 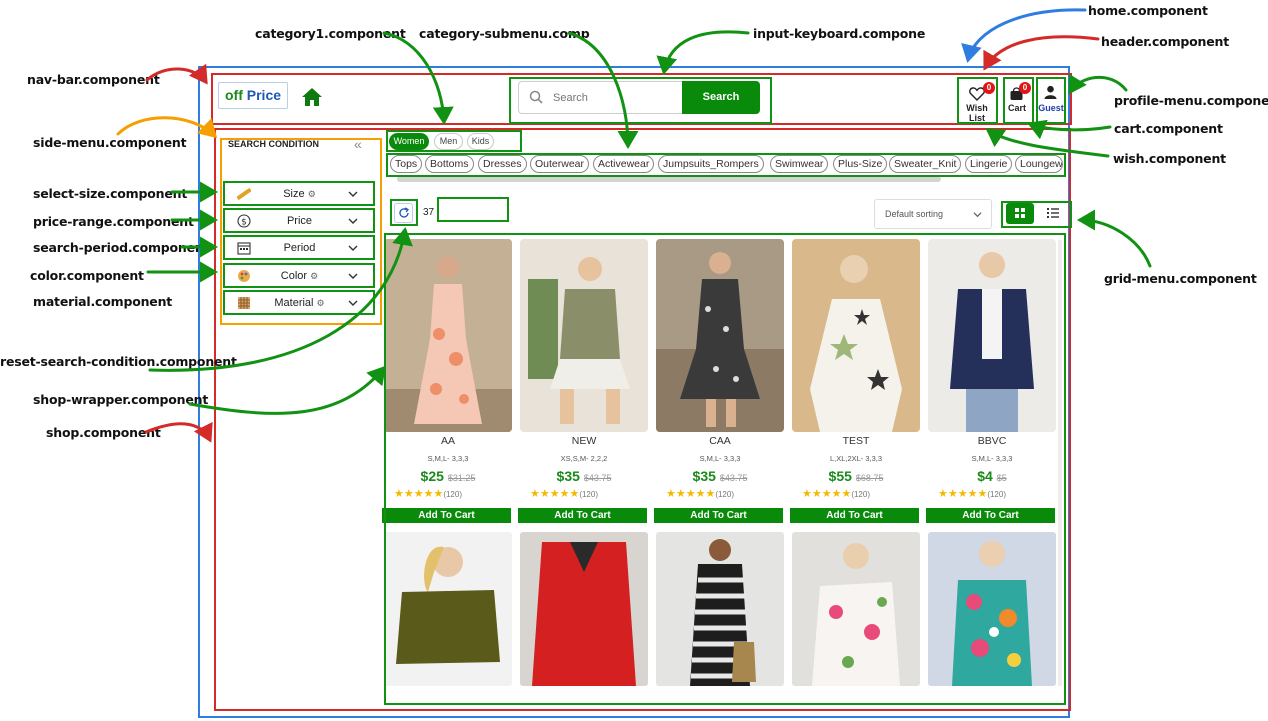 I want to click on label-search-period-component: search-period.componen, so click(x=118, y=247).